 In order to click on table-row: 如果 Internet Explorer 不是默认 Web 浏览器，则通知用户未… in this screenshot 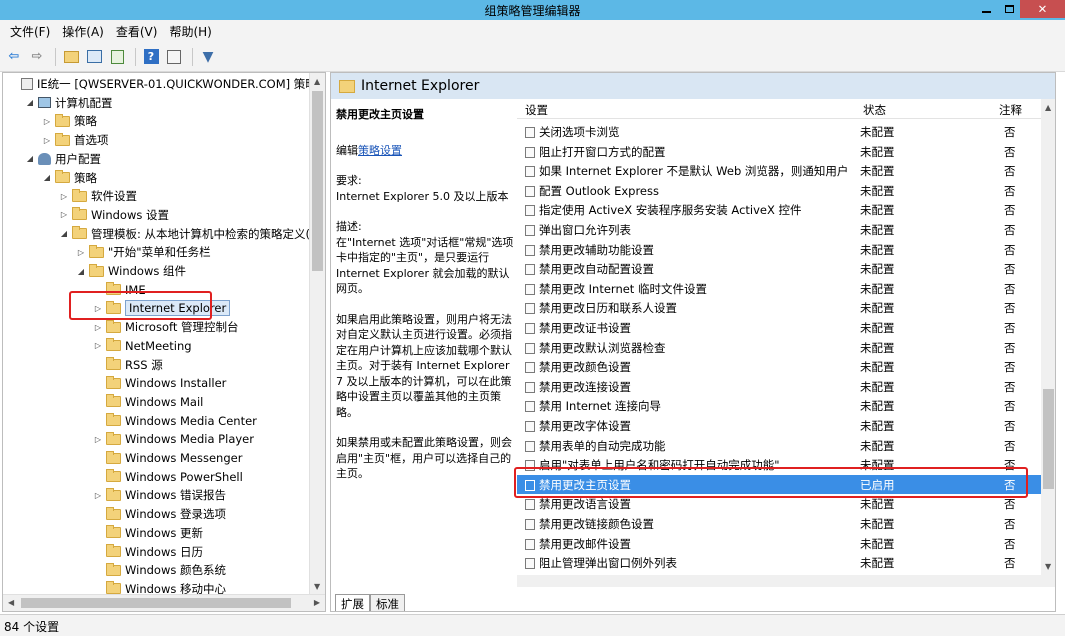, I will do `click(779, 171)`.